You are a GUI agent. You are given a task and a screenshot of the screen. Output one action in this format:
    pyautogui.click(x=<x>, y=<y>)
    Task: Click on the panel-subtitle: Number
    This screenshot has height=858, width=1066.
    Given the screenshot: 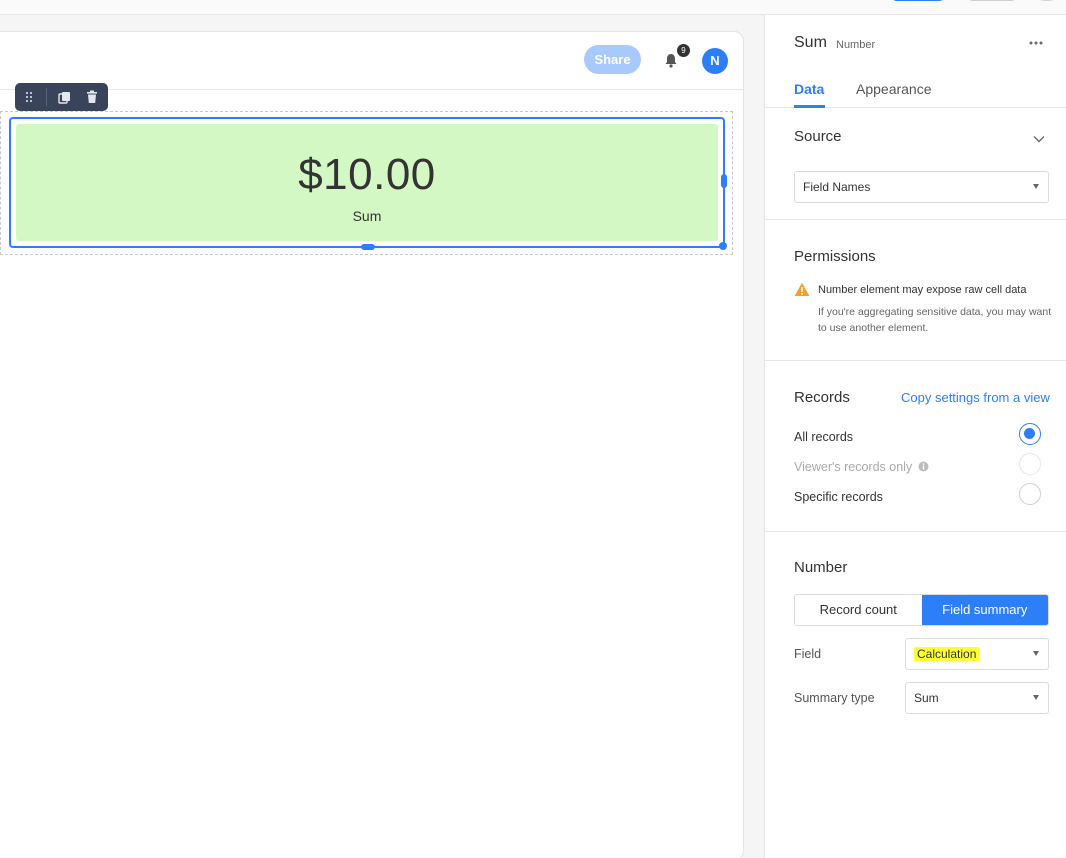 What is the action you would take?
    pyautogui.click(x=856, y=45)
    